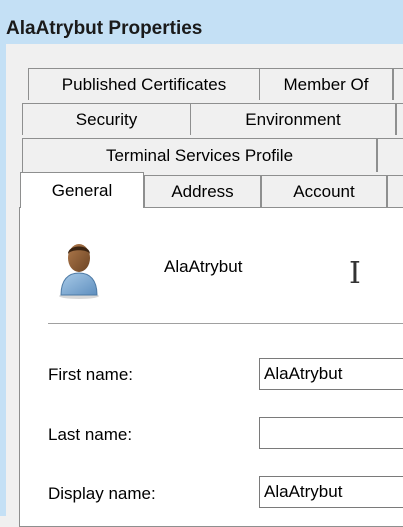 The height and width of the screenshot is (527, 403). Describe the element at coordinates (91, 374) in the screenshot. I see `first-name-label: First name:` at that location.